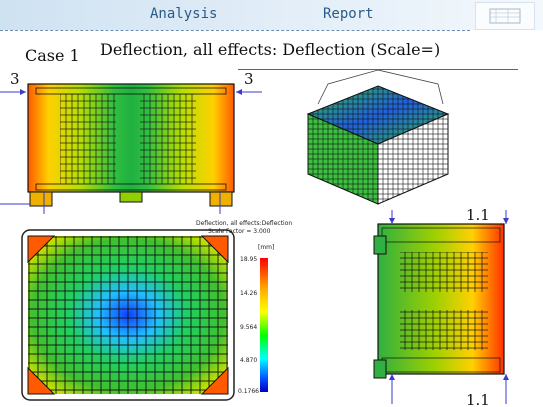  What do you see at coordinates (271, 15) in the screenshot?
I see `header-band` at bounding box center [271, 15].